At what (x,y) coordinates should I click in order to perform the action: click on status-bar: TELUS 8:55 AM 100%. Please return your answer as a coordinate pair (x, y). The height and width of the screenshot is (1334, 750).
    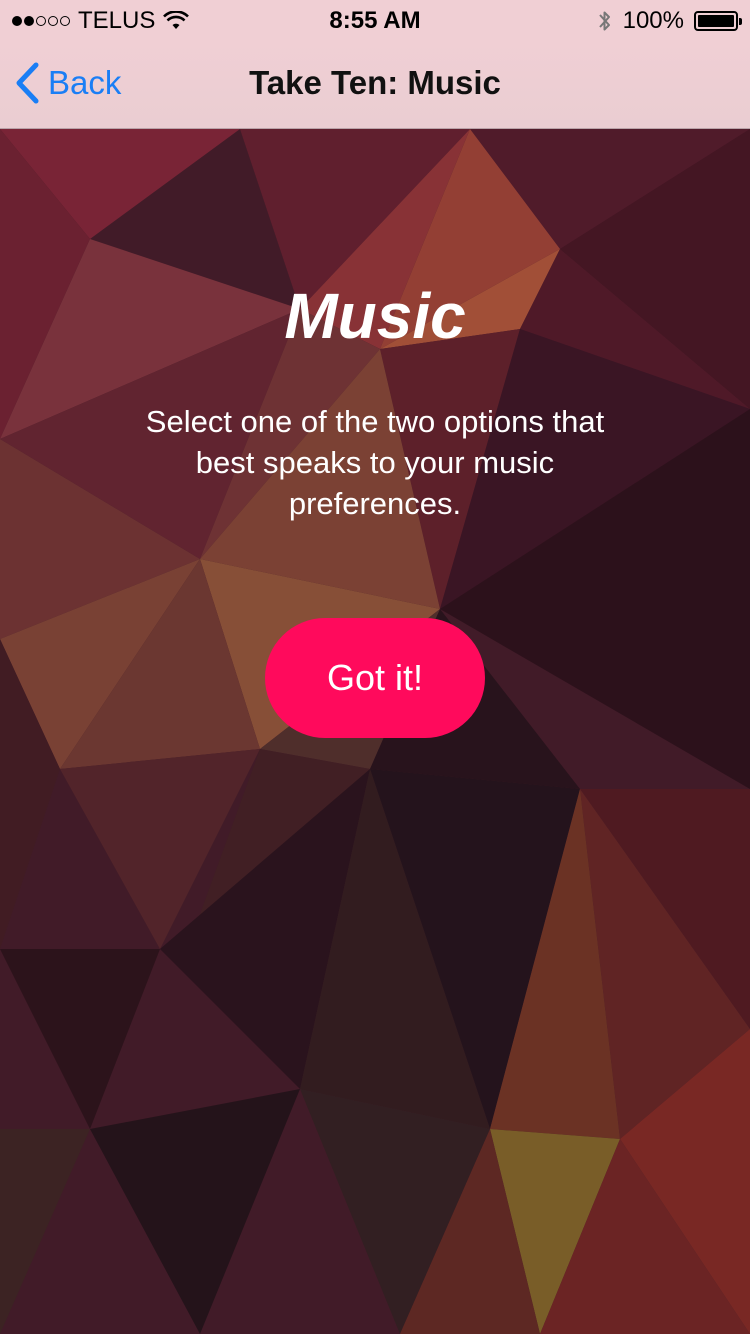
    Looking at the image, I should click on (375, 20).